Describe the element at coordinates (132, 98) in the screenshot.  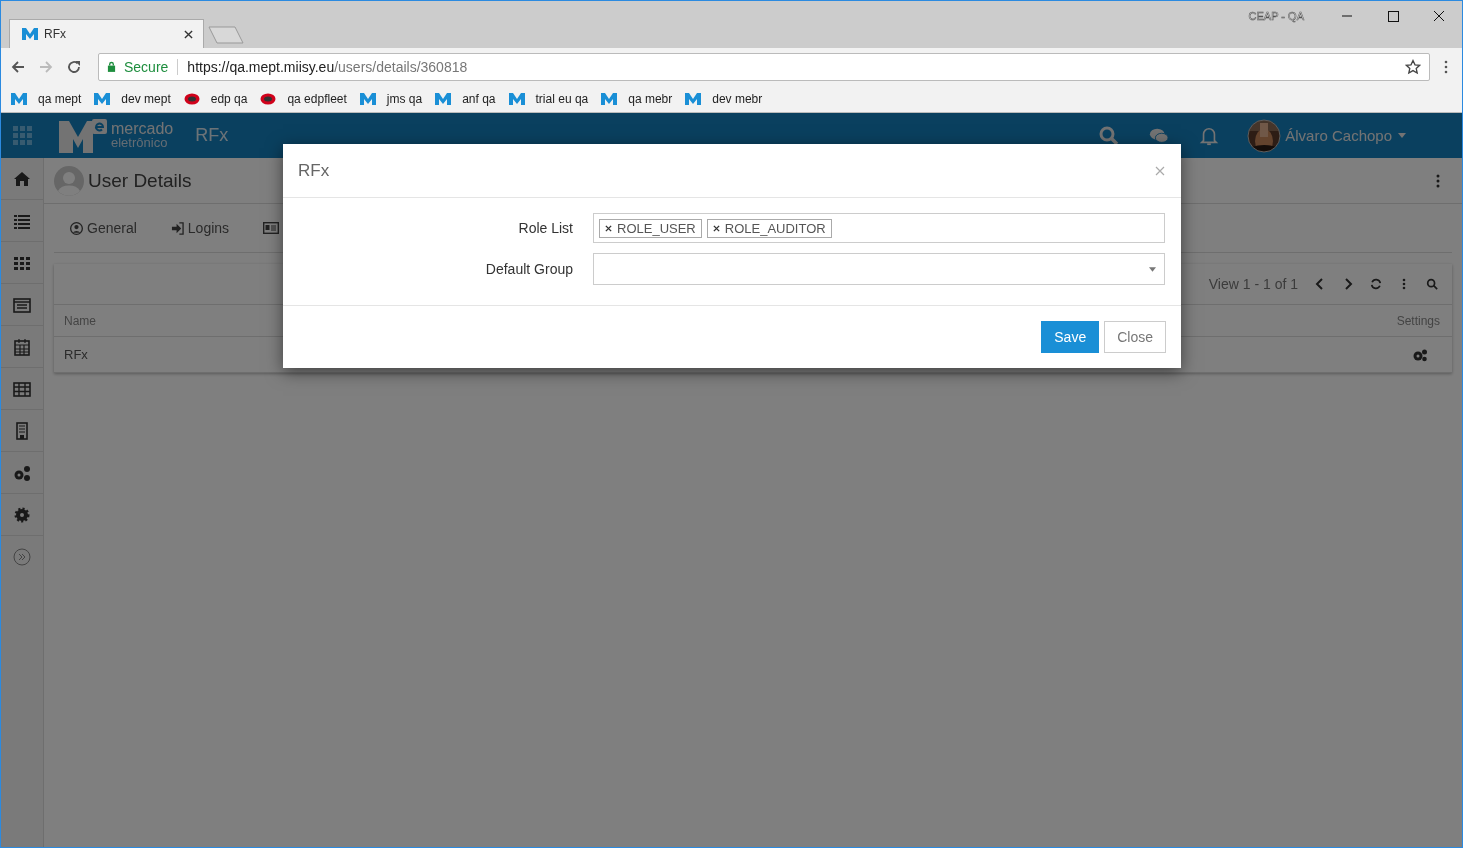
I see `bookmark: dev mept` at that location.